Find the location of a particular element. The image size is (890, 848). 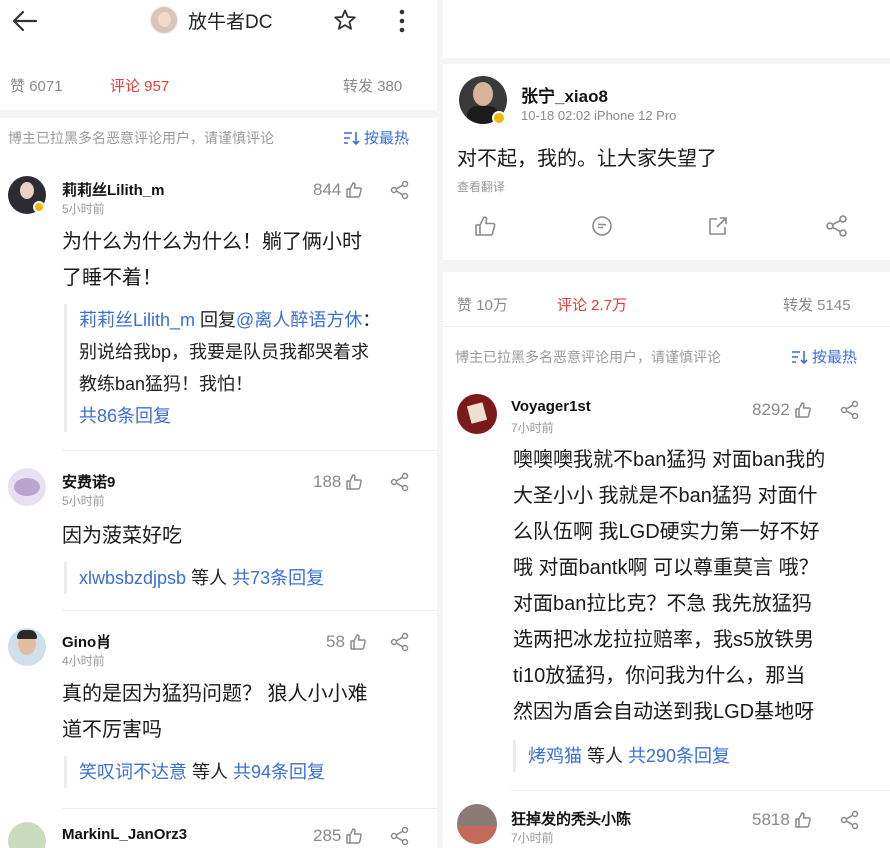

mention-link: @离人醉语方休 is located at coordinates (299, 320).